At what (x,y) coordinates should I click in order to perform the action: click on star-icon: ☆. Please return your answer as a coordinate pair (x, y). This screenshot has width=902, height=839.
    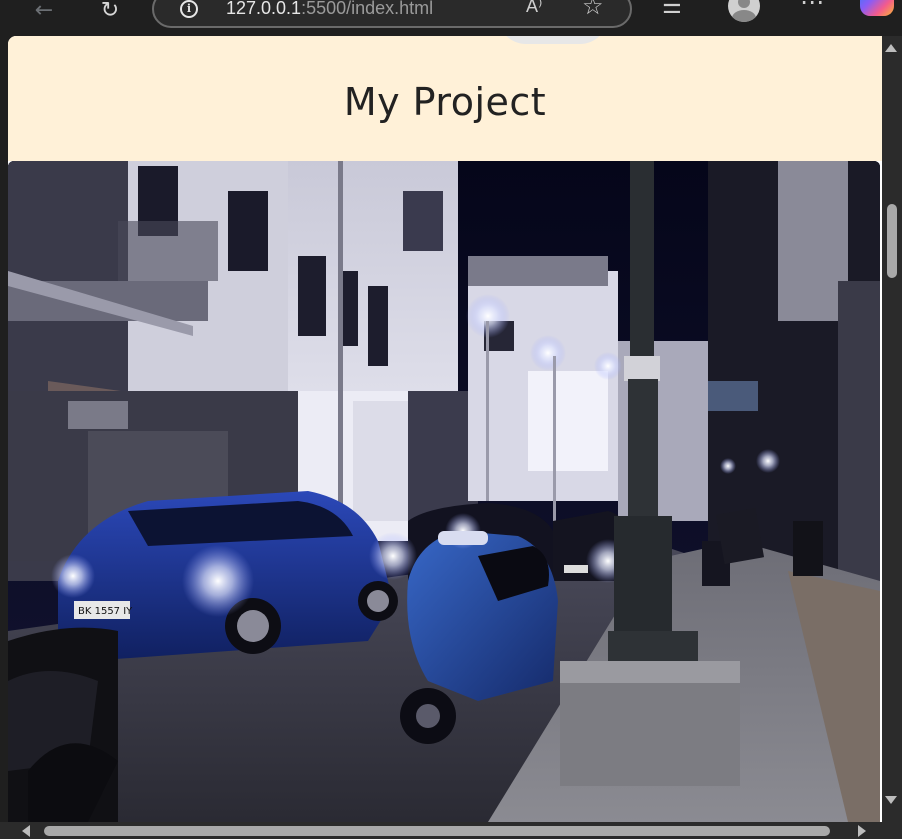
    Looking at the image, I should click on (593, 10).